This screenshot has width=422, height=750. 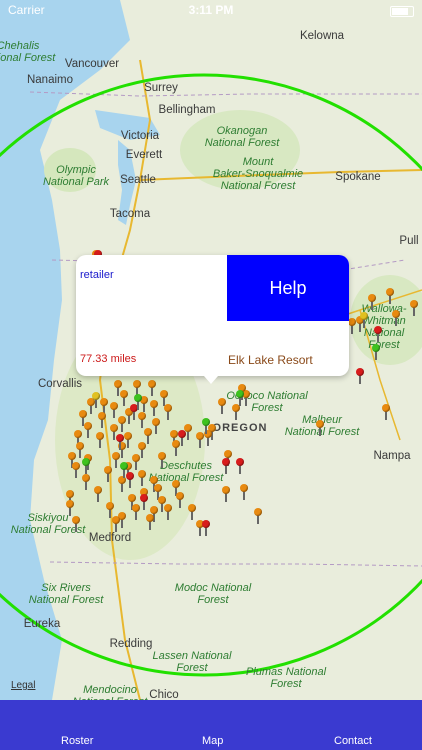 I want to click on tab-map: Map, so click(x=212, y=741).